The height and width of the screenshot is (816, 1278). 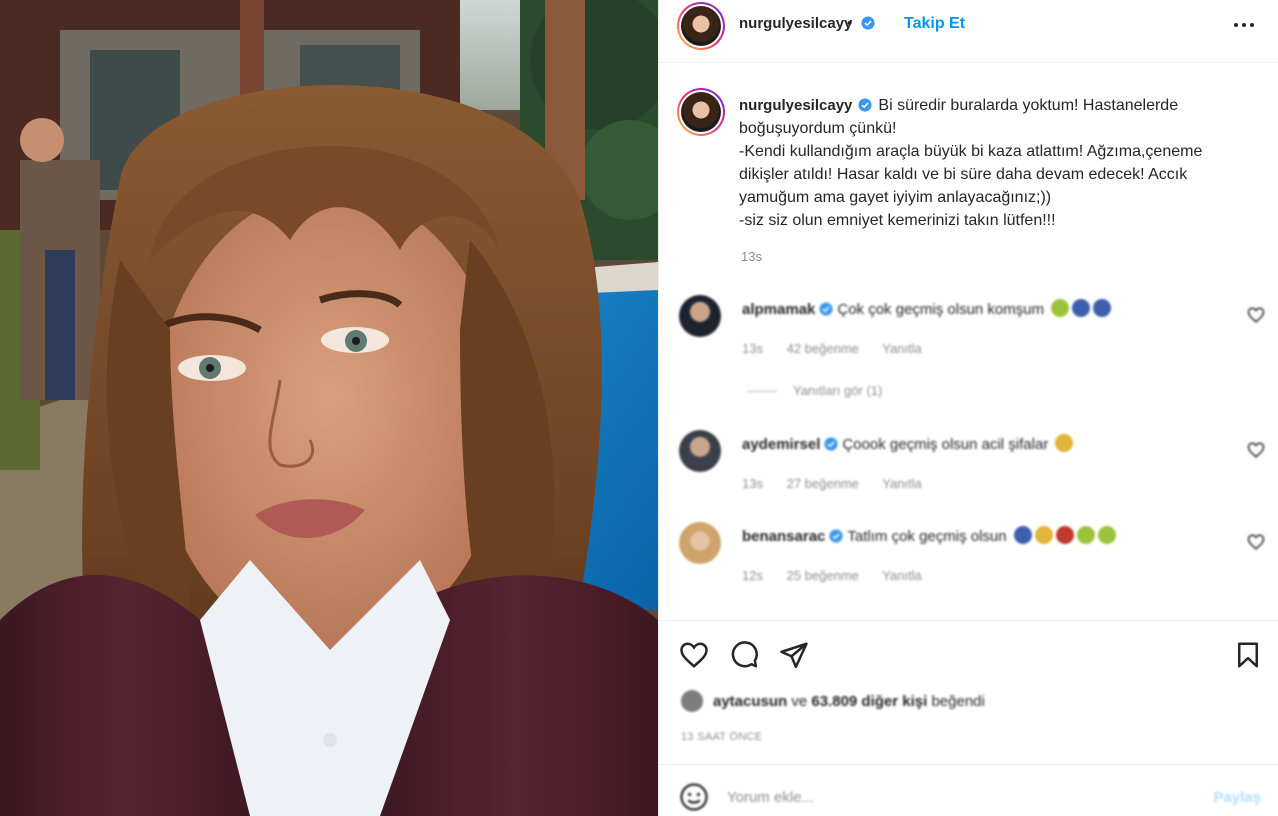 What do you see at coordinates (750, 701) in the screenshot?
I see `liker-username: aytacusun` at bounding box center [750, 701].